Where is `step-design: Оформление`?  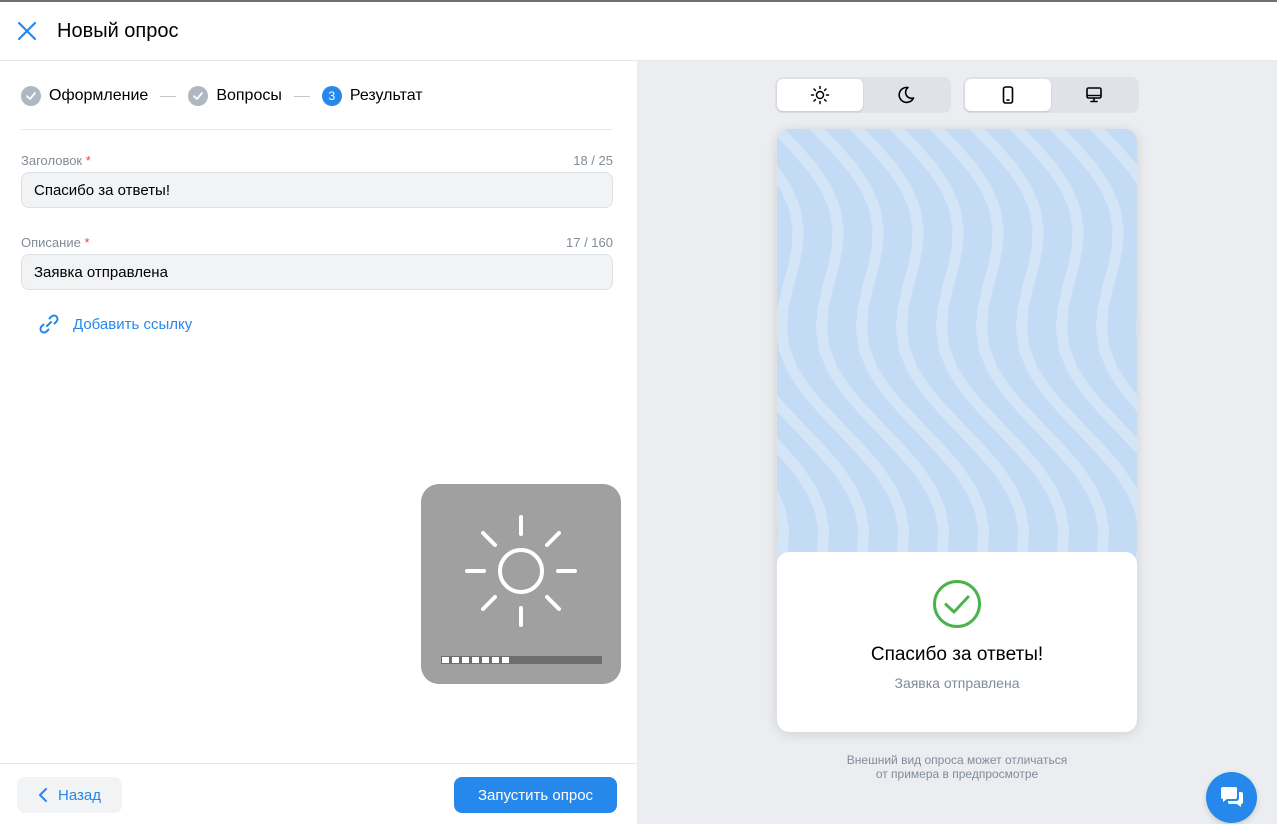 step-design: Оформление is located at coordinates (84, 96).